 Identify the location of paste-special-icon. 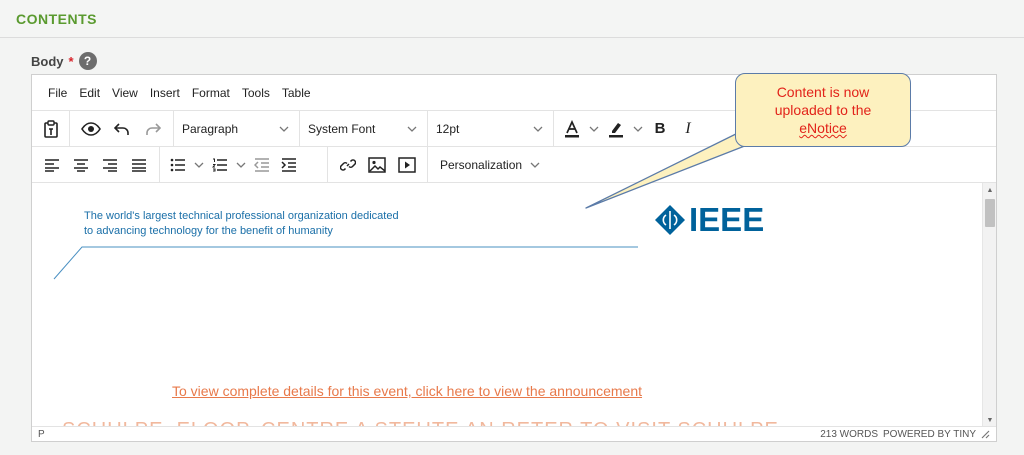
(51, 129).